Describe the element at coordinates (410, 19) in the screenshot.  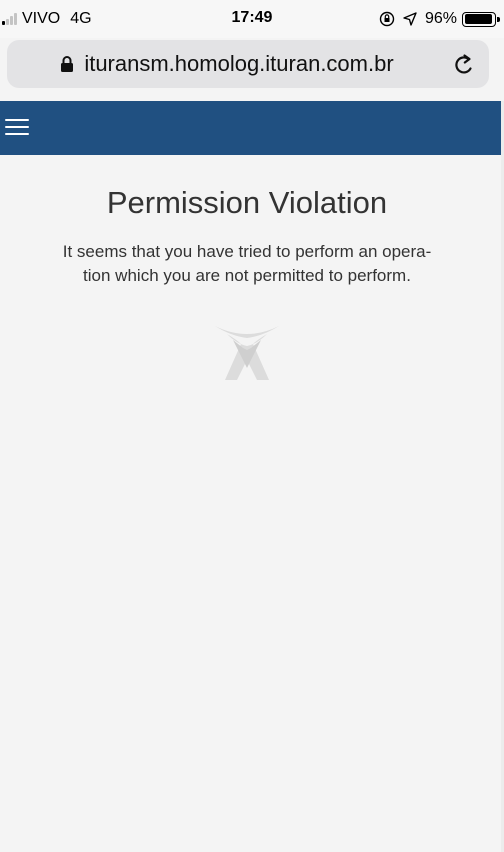
I see `location-arrow-icon` at that location.